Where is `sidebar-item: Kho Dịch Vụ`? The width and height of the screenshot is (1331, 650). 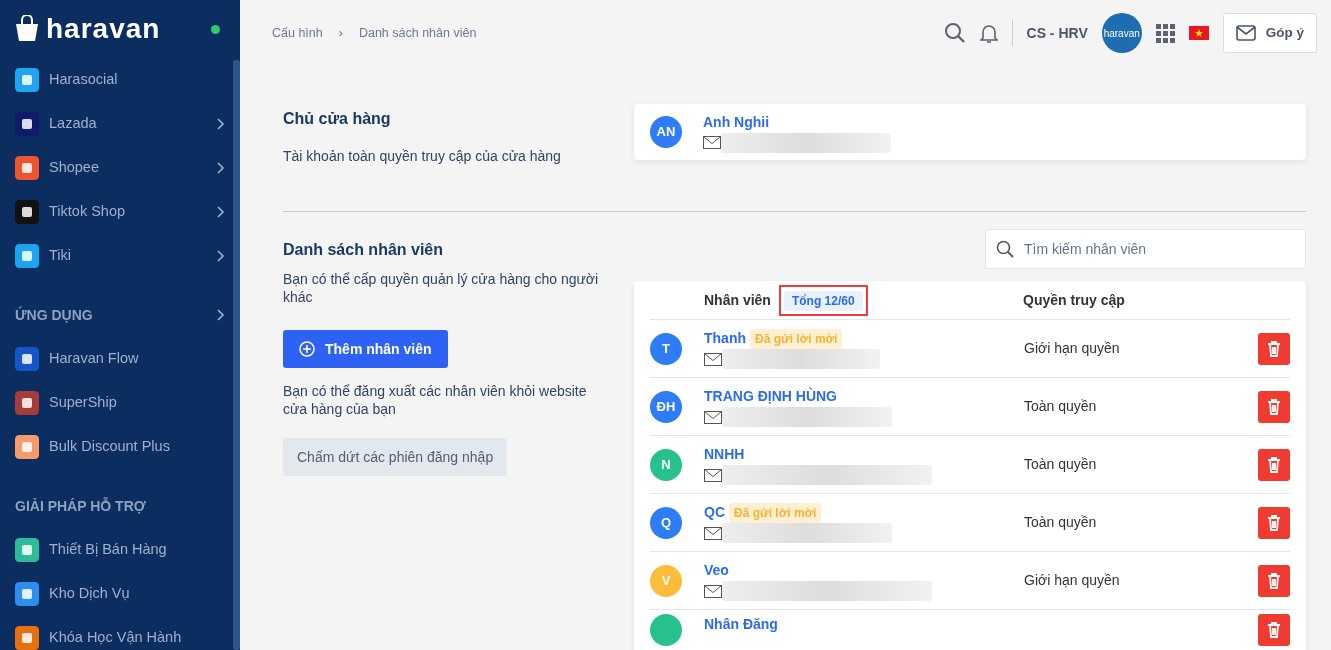 sidebar-item: Kho Dịch Vụ is located at coordinates (116, 594).